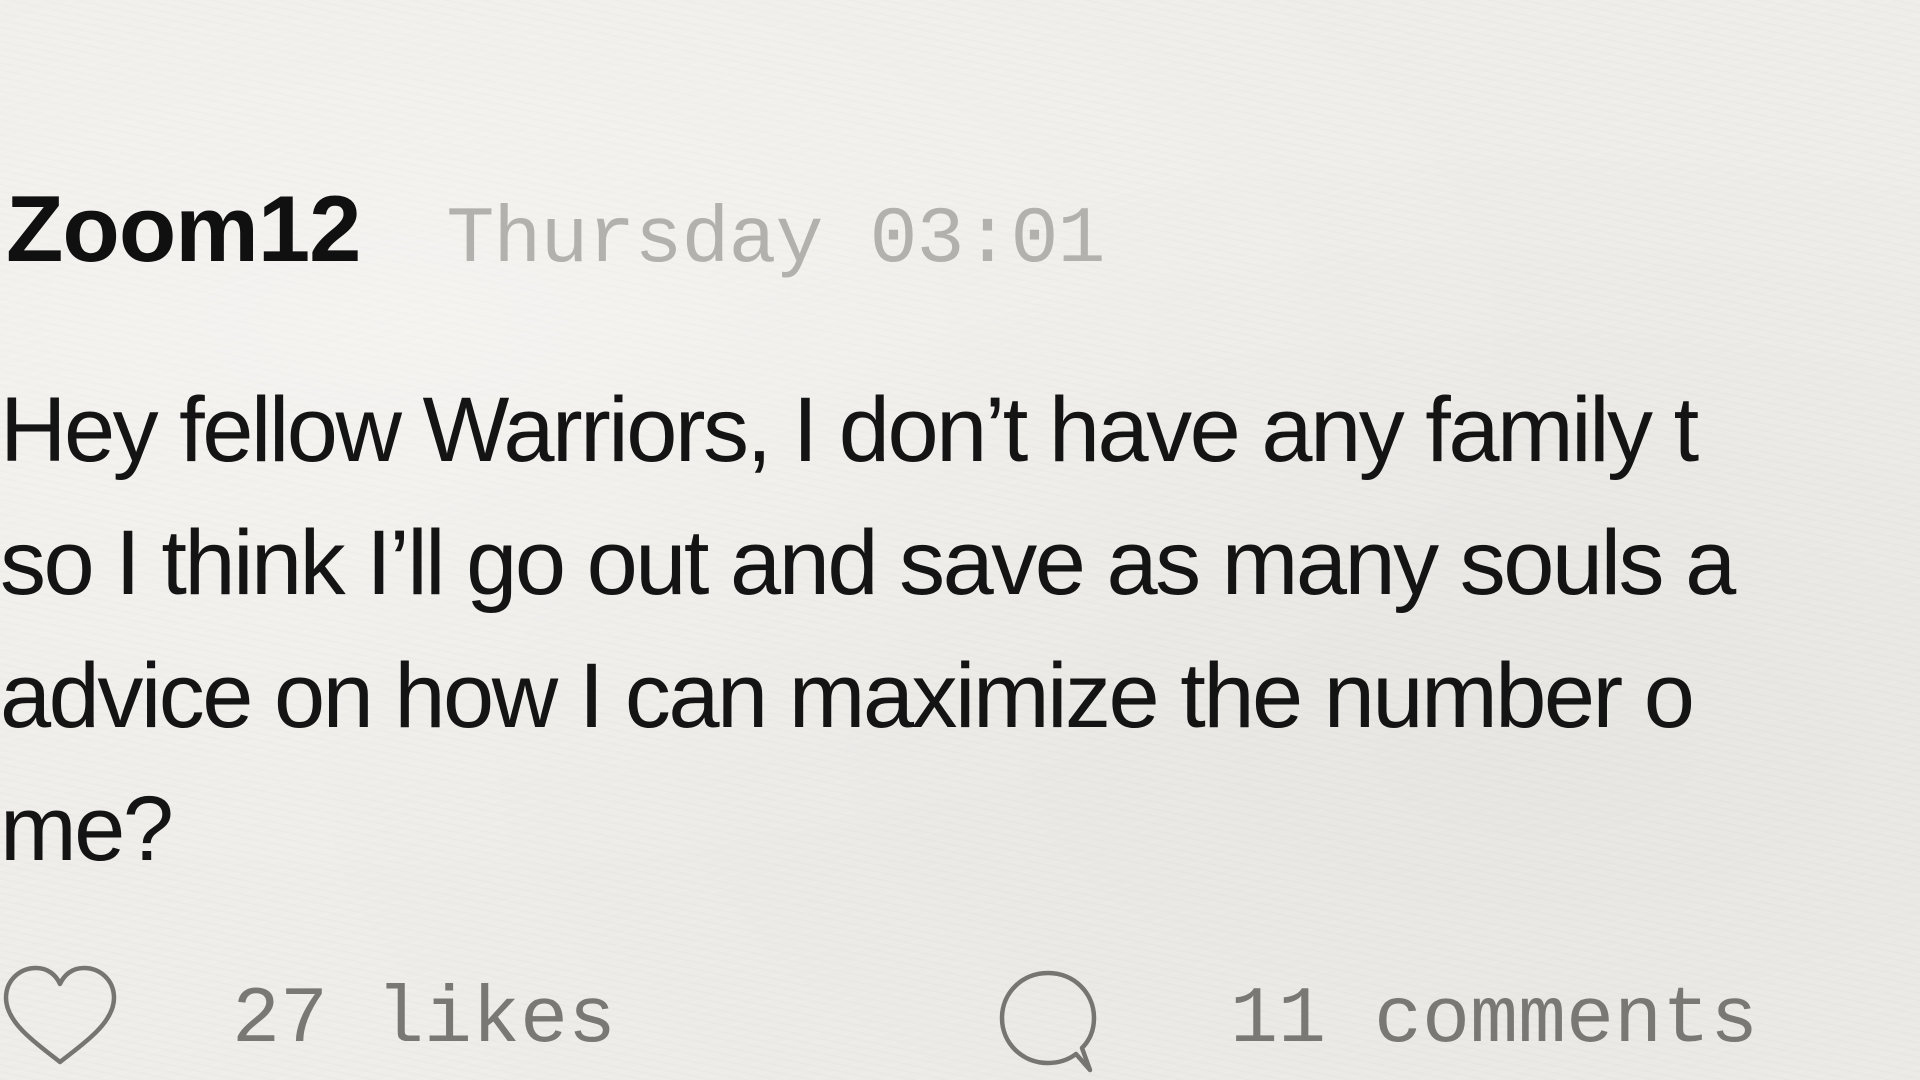  I want to click on comment-button: 11 comments, so click(1374, 1020).